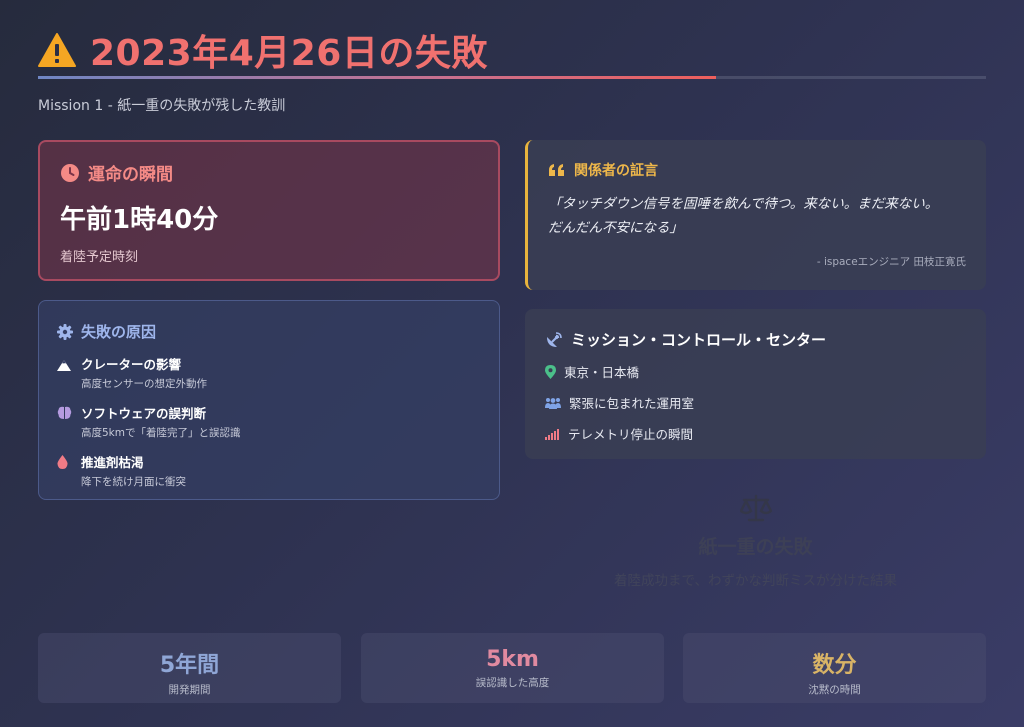  Describe the element at coordinates (632, 403) in the screenshot. I see `mission-item-text: 緊張に包まれた運用室` at that location.